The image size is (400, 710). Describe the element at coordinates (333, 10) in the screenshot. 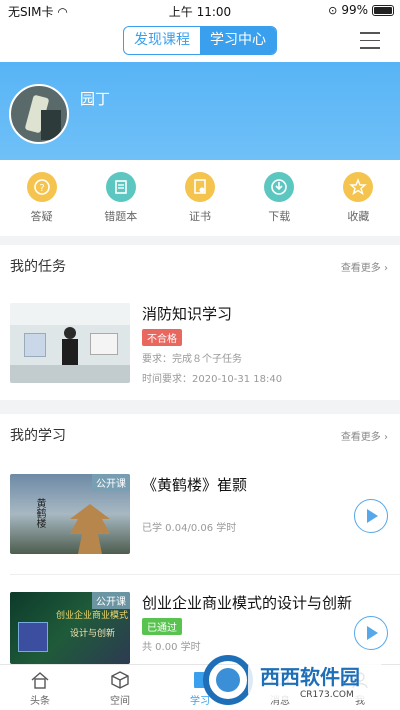

I see `lock-rotation-icon: ⊙` at that location.